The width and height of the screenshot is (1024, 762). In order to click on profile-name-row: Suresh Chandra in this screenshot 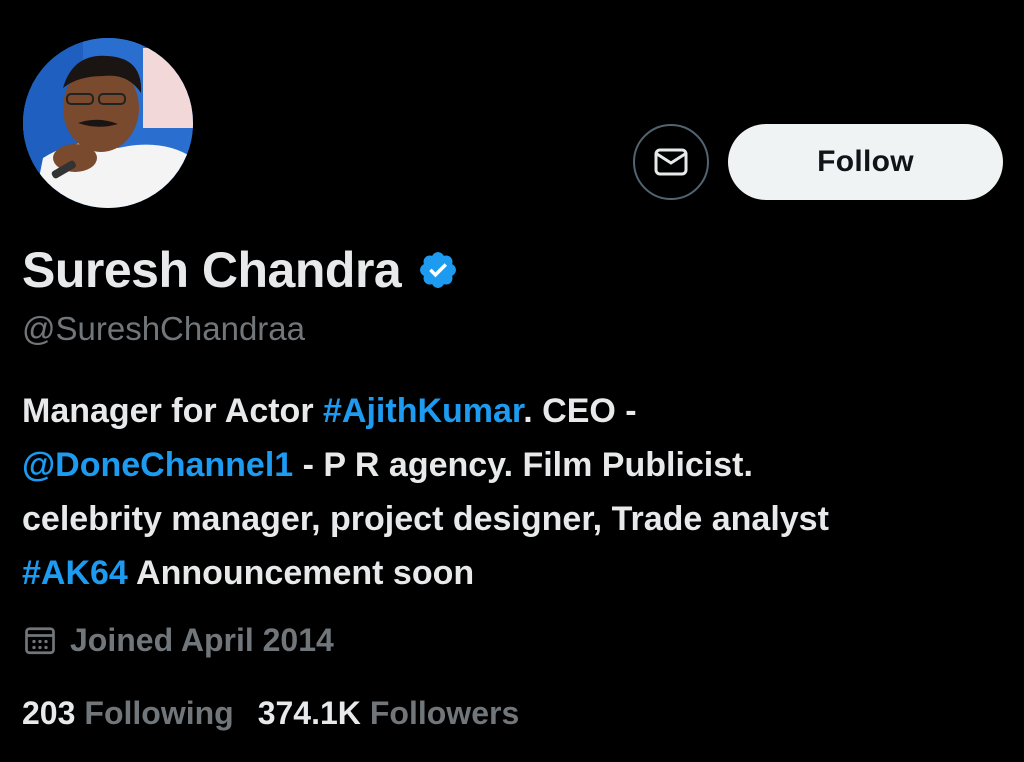, I will do `click(240, 270)`.